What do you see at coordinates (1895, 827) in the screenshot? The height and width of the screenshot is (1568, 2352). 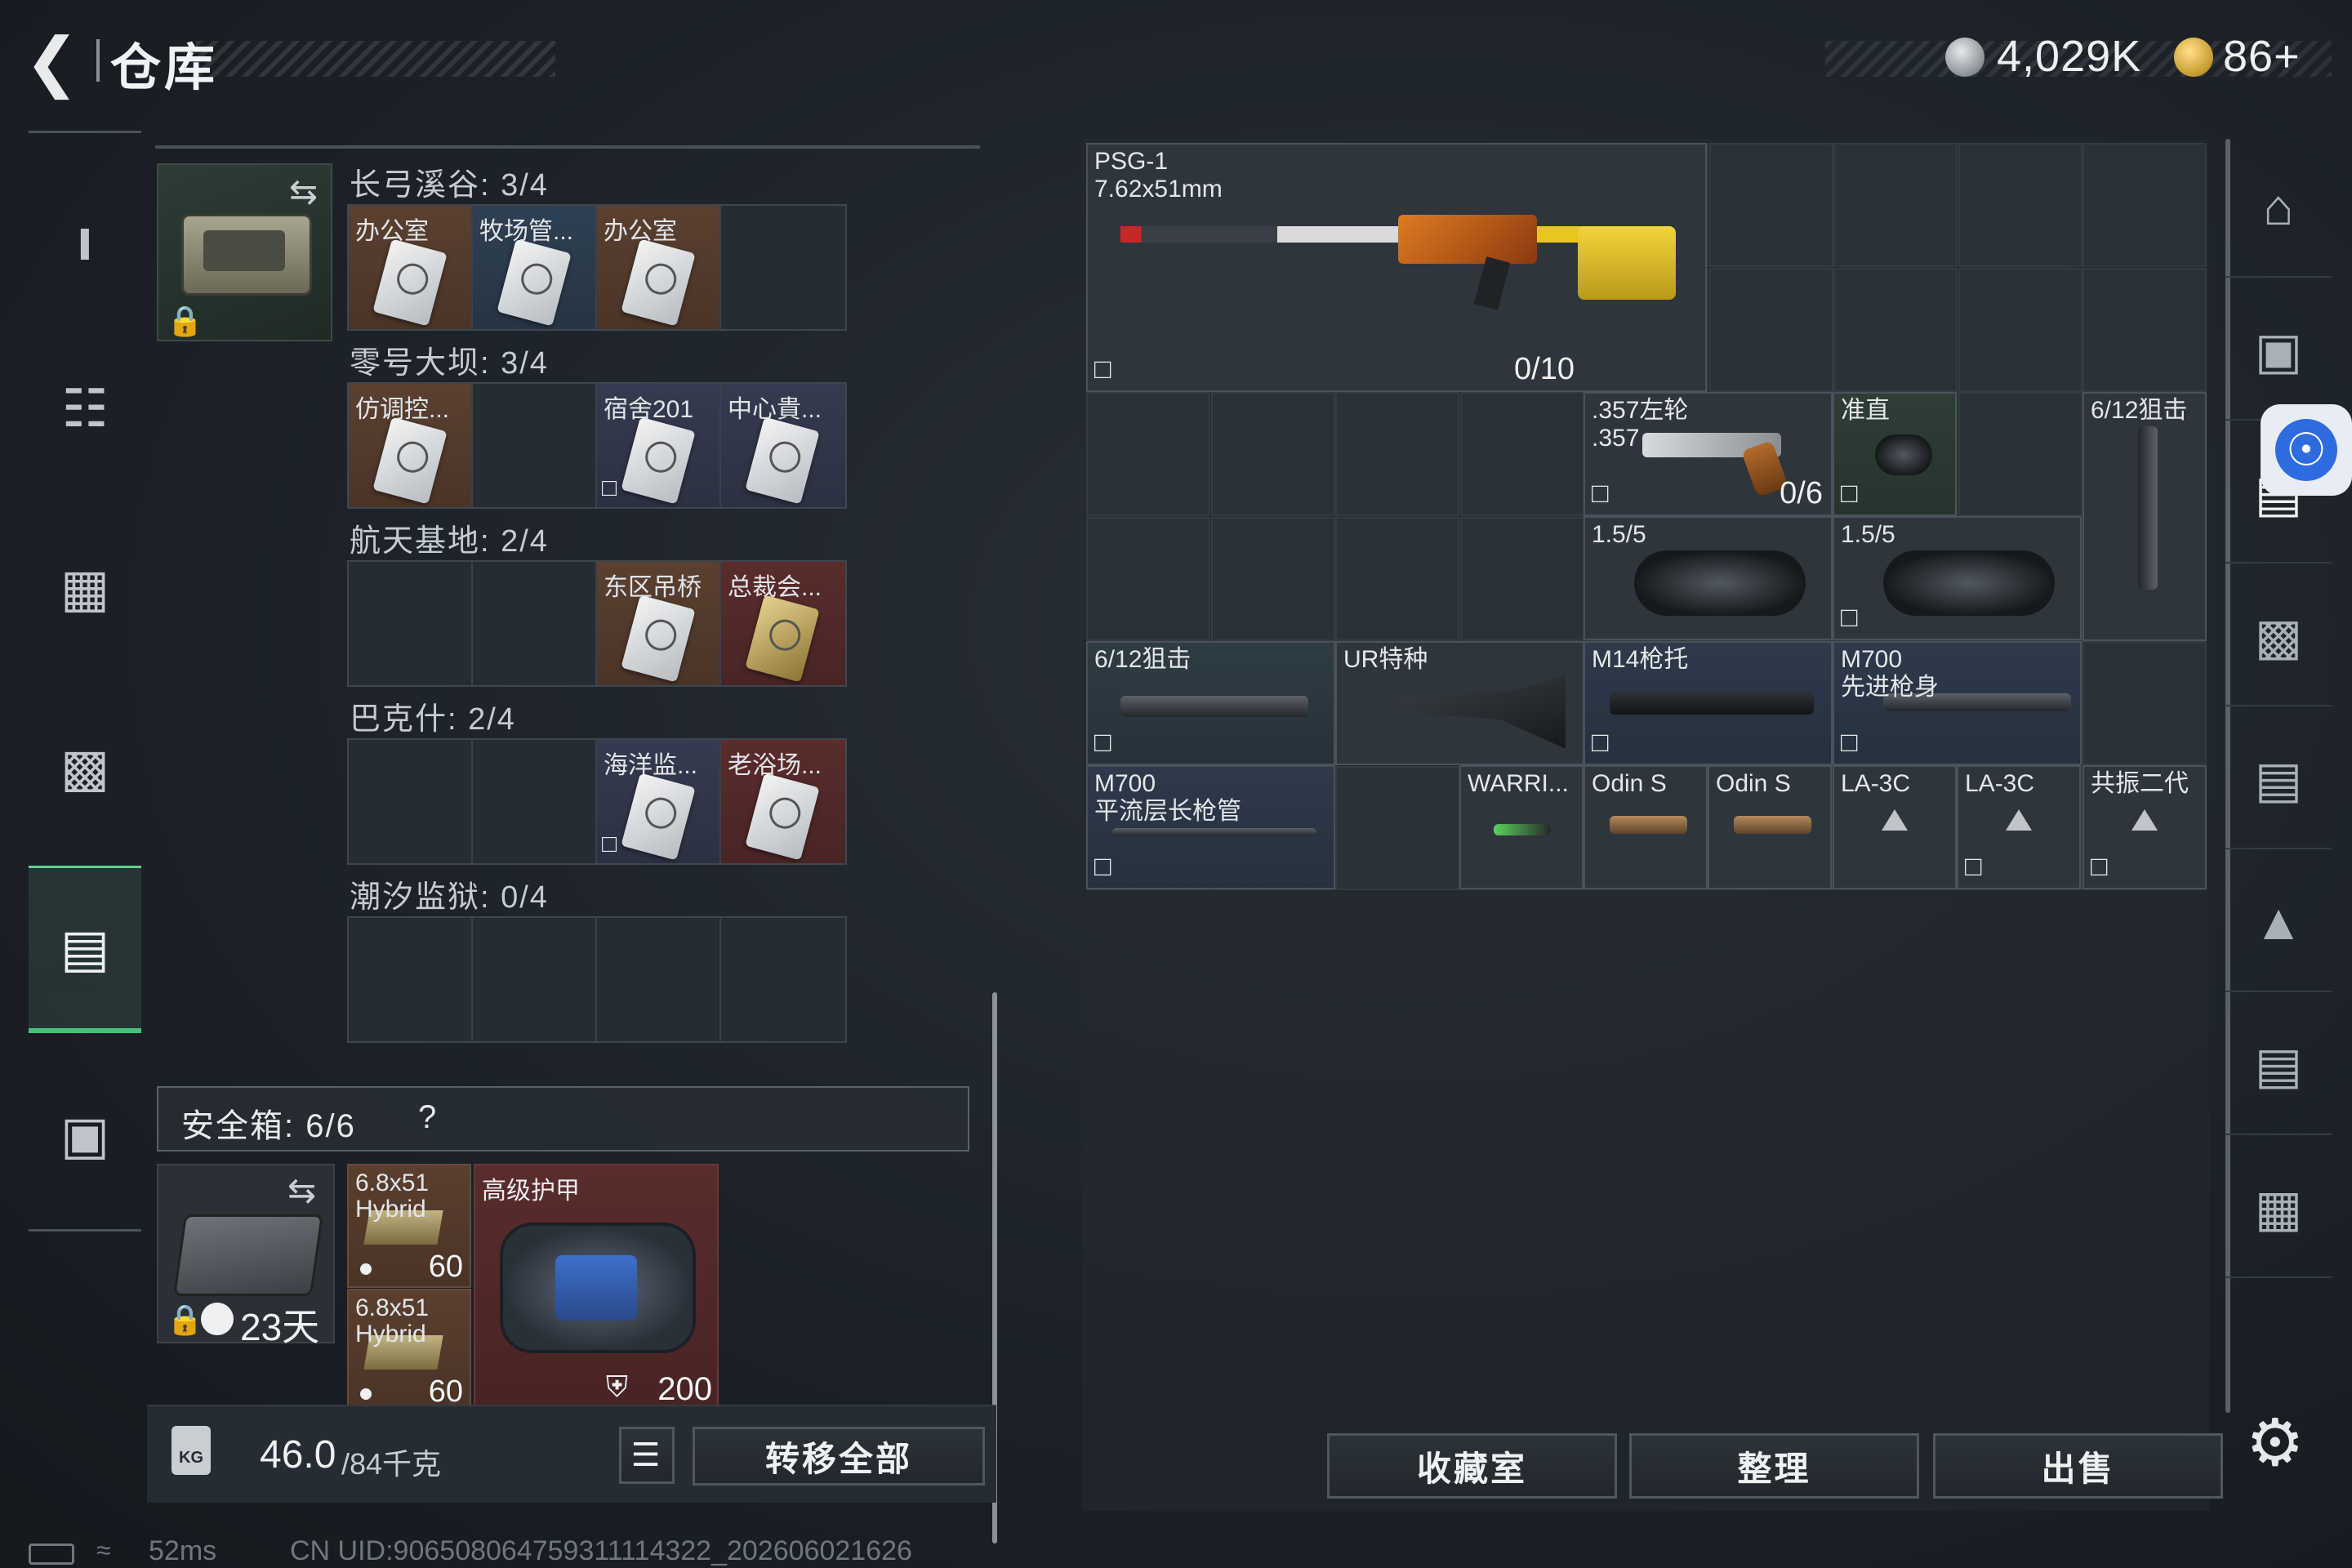 I see `la-3c-item: LA-3C` at bounding box center [1895, 827].